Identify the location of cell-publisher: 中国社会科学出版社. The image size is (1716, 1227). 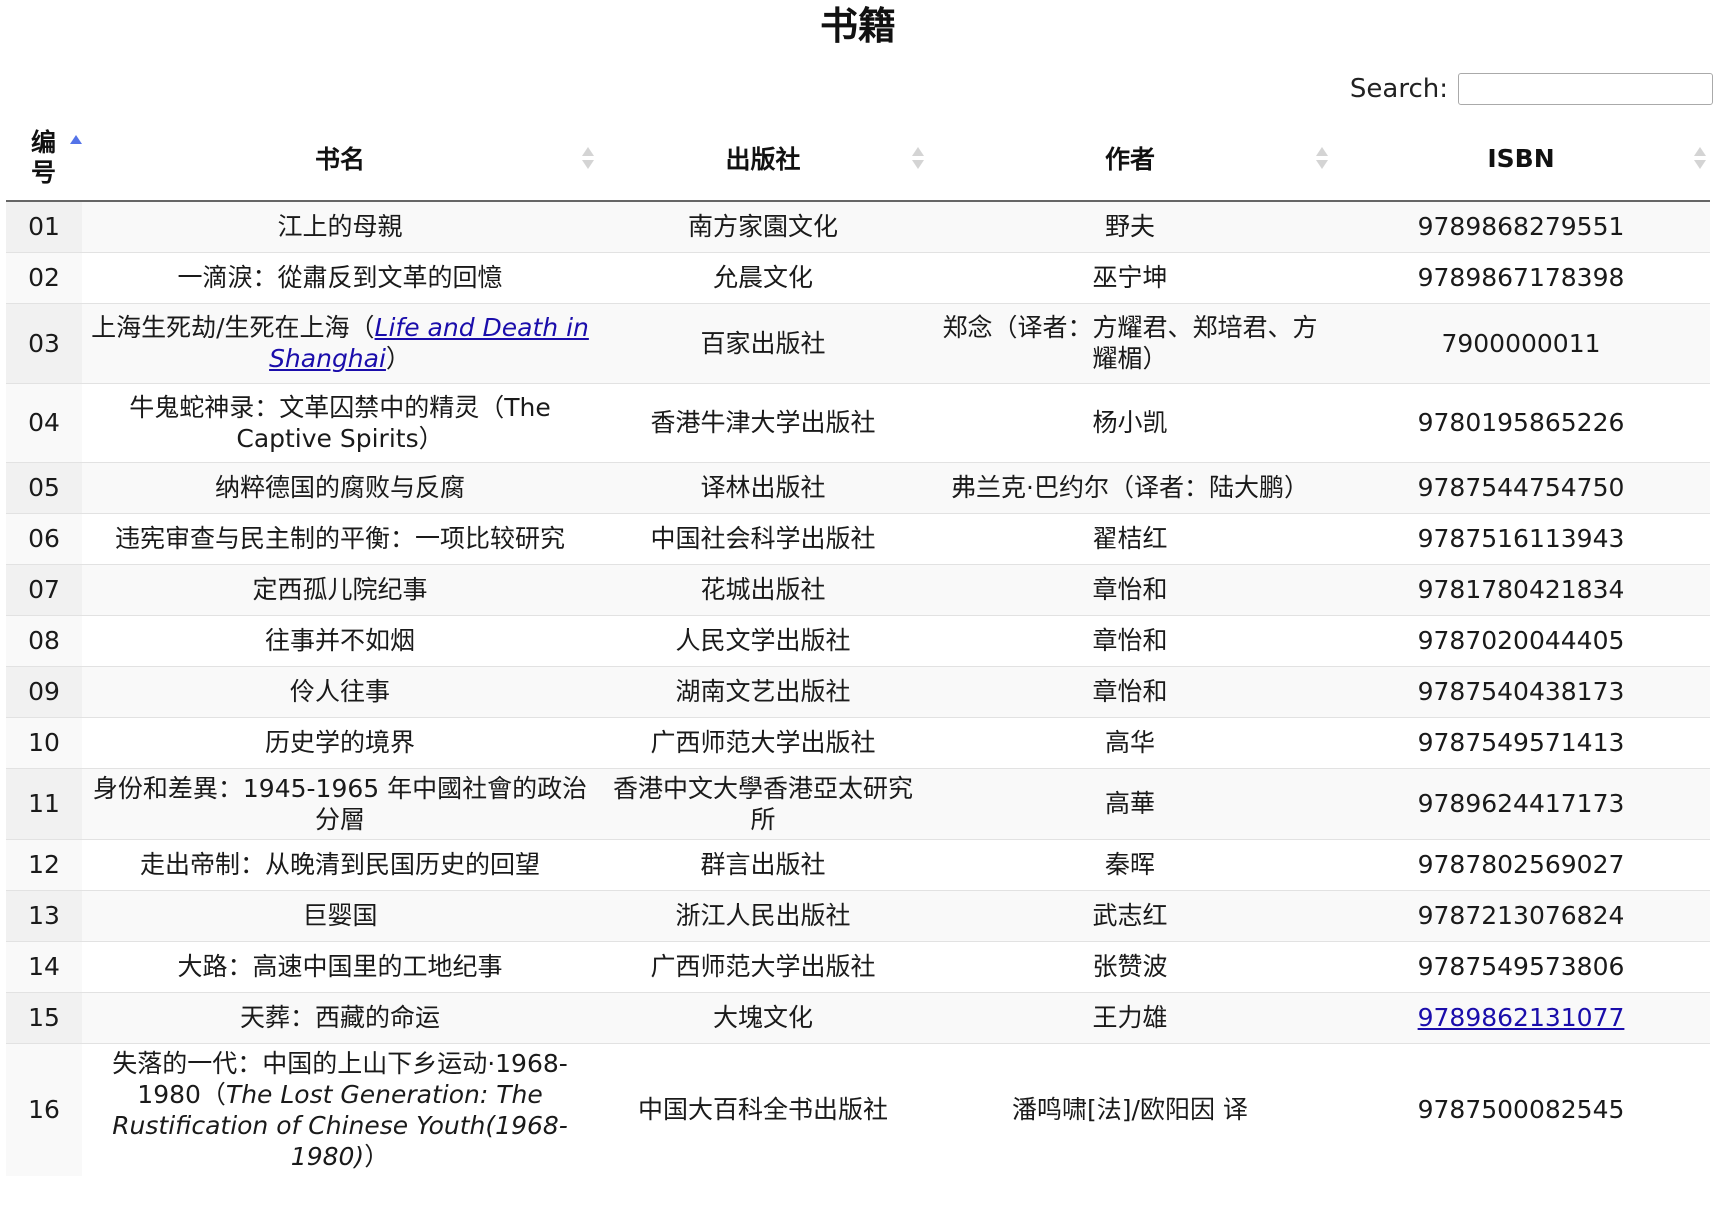
(763, 538).